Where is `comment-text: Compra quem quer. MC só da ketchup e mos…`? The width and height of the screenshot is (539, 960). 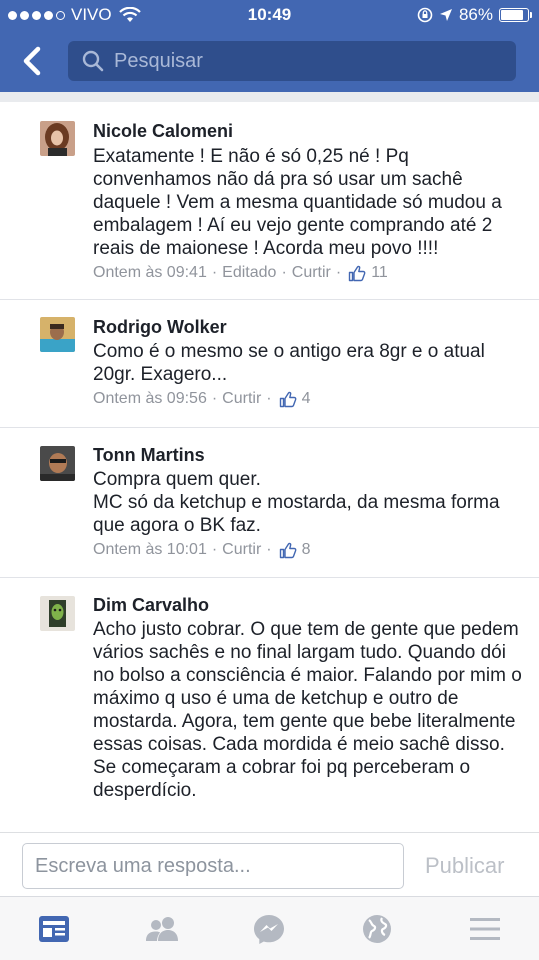
comment-text: Compra quem quer. MC só da ketchup e mos… is located at coordinates (296, 502).